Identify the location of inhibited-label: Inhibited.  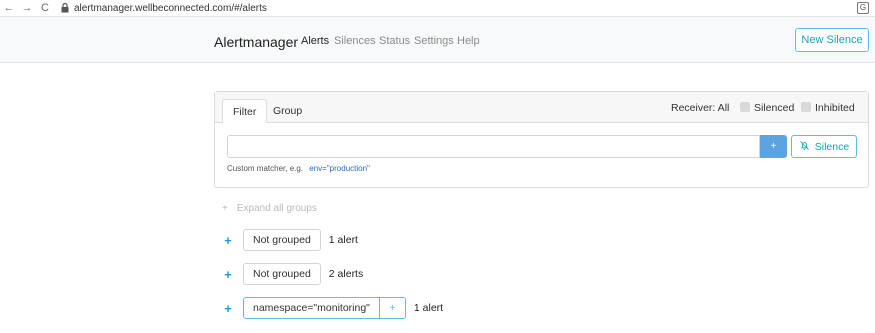
(835, 108).